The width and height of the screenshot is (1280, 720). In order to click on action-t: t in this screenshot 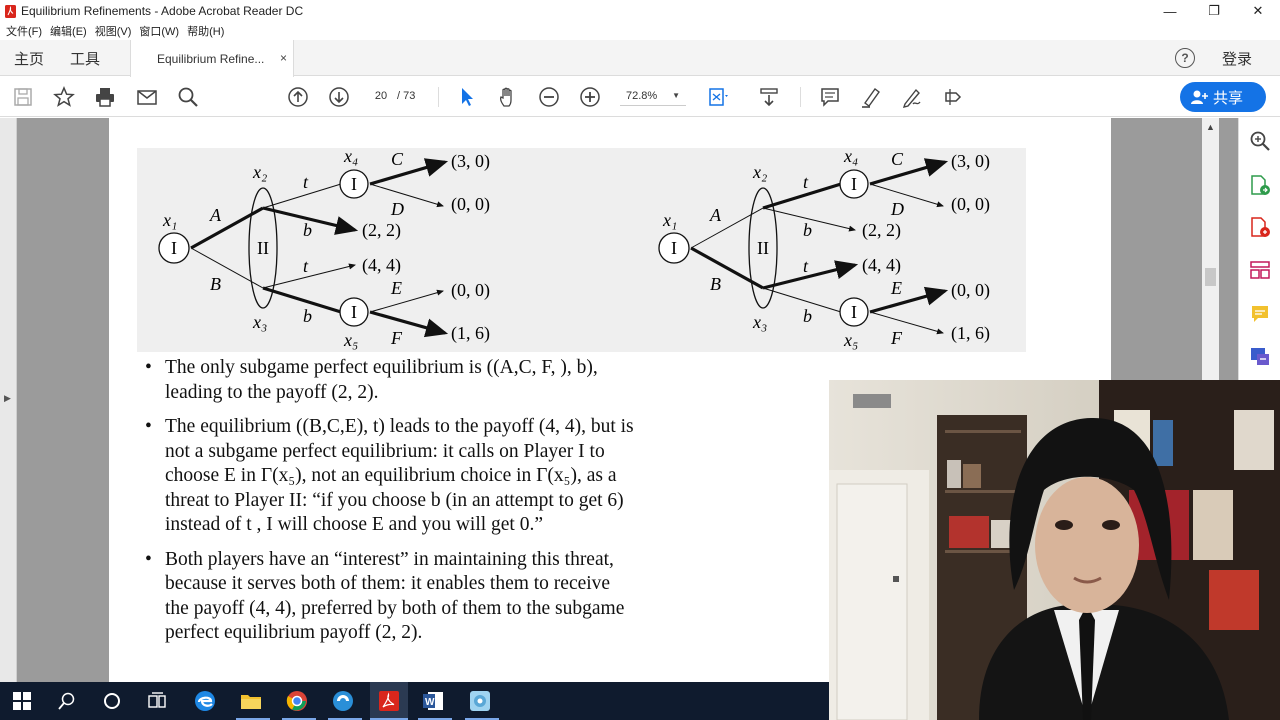, I will do `click(306, 266)`.